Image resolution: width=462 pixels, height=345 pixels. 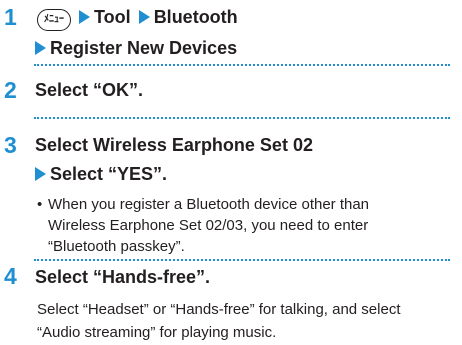 I want to click on step-3-text: Select Wireless Earphone Set 02, so click(x=174, y=145).